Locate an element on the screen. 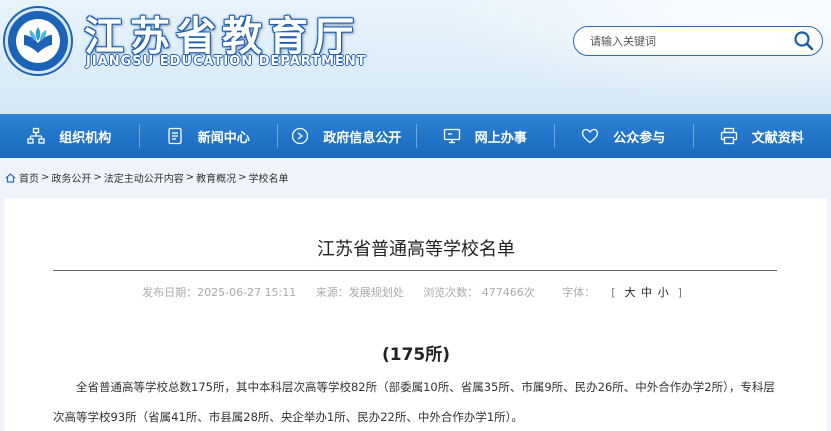  school-count-heading: (175所) is located at coordinates (416, 355).